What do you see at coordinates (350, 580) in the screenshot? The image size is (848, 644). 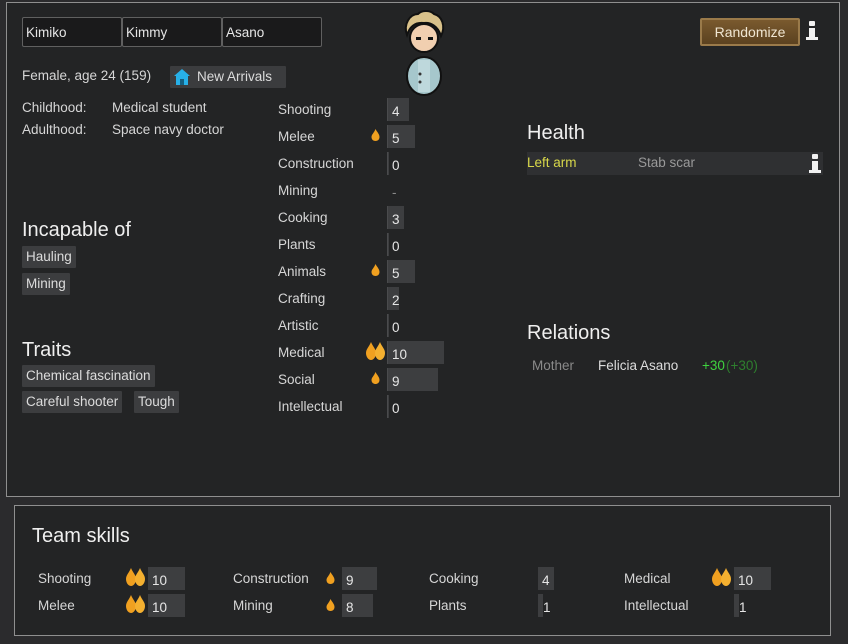 I see `team-skill-level: 9` at bounding box center [350, 580].